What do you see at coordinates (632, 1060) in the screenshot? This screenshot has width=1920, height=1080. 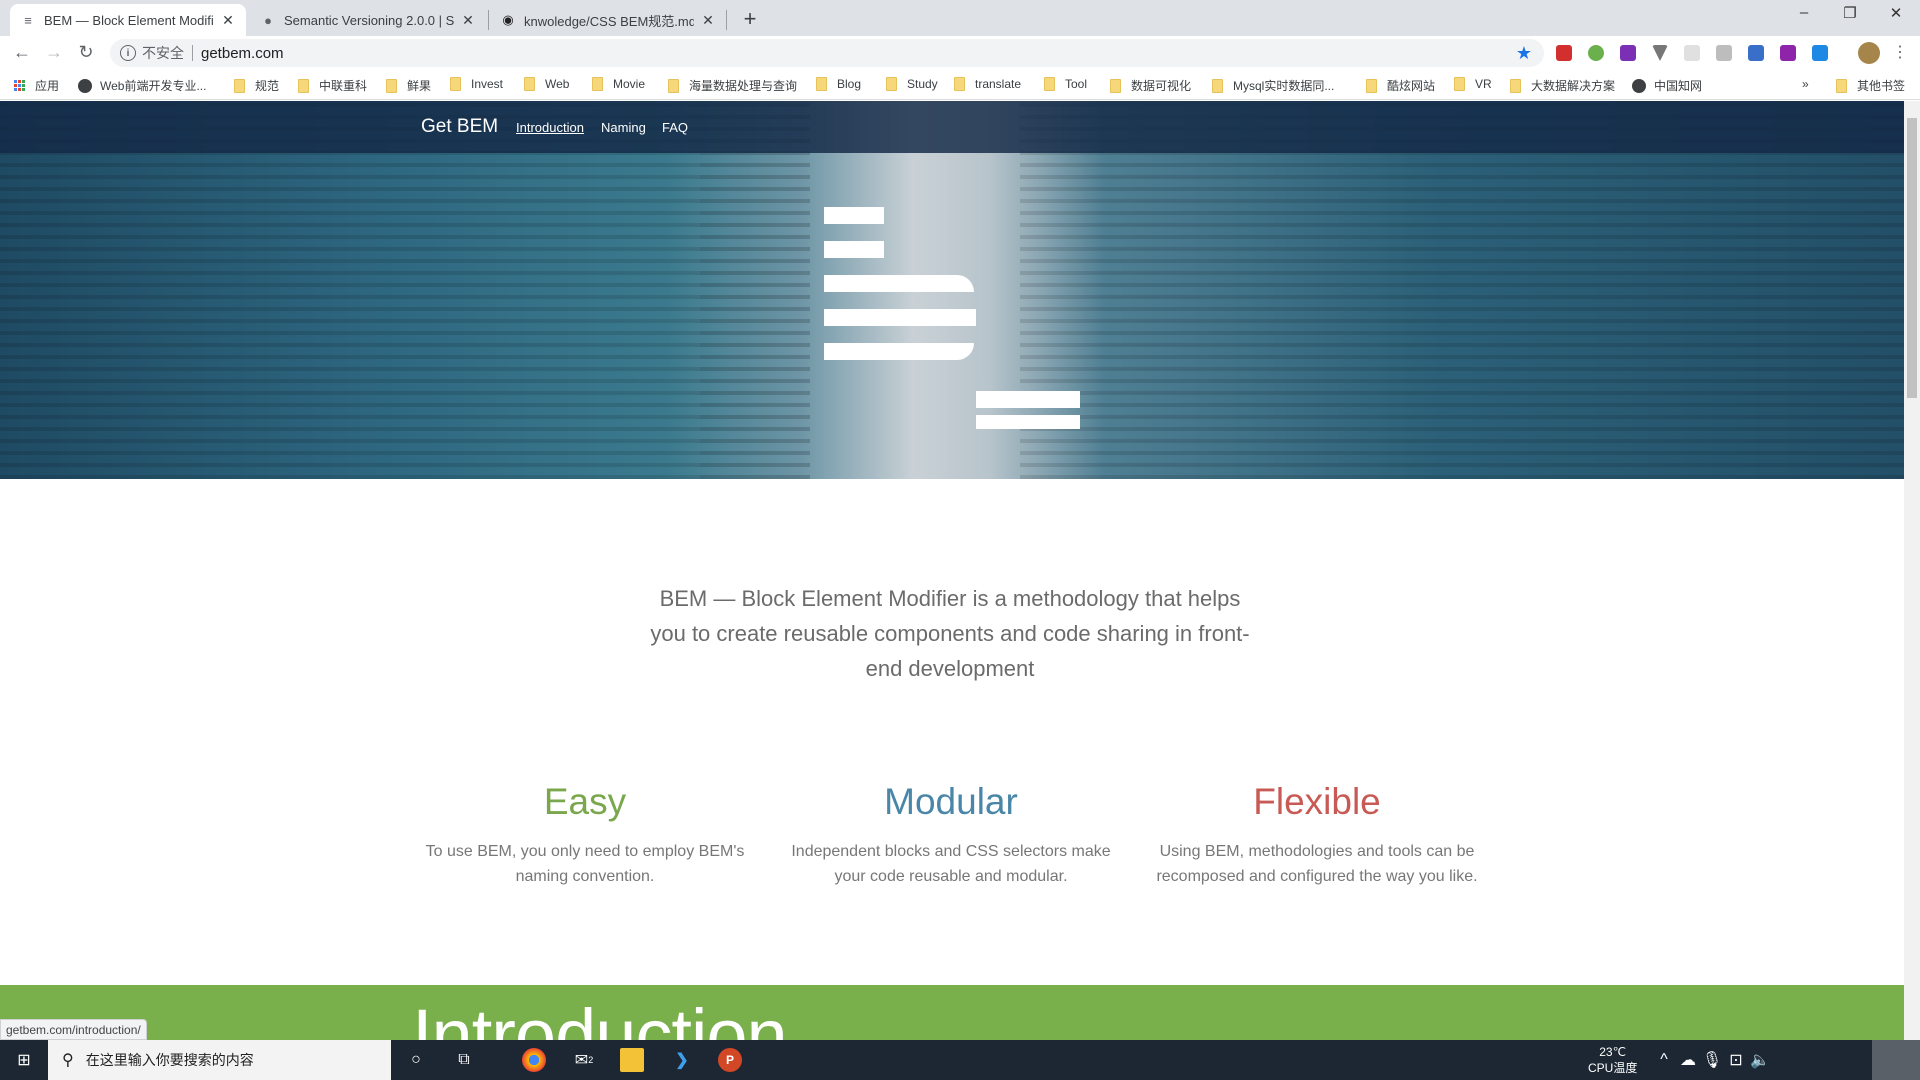 I see `file-explorer-icon` at bounding box center [632, 1060].